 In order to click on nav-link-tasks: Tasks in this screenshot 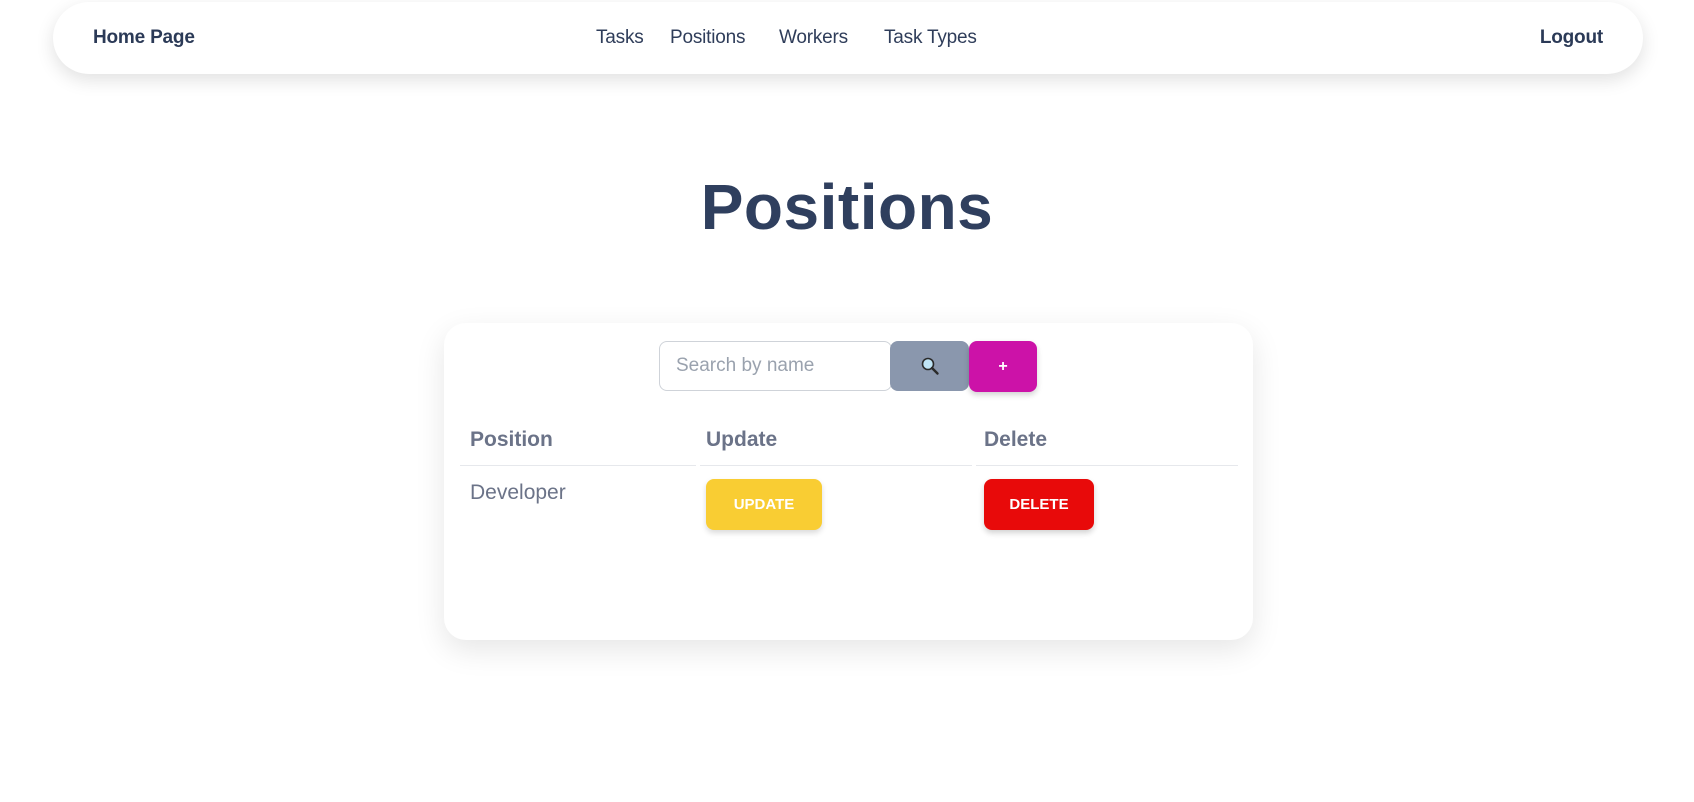, I will do `click(620, 38)`.